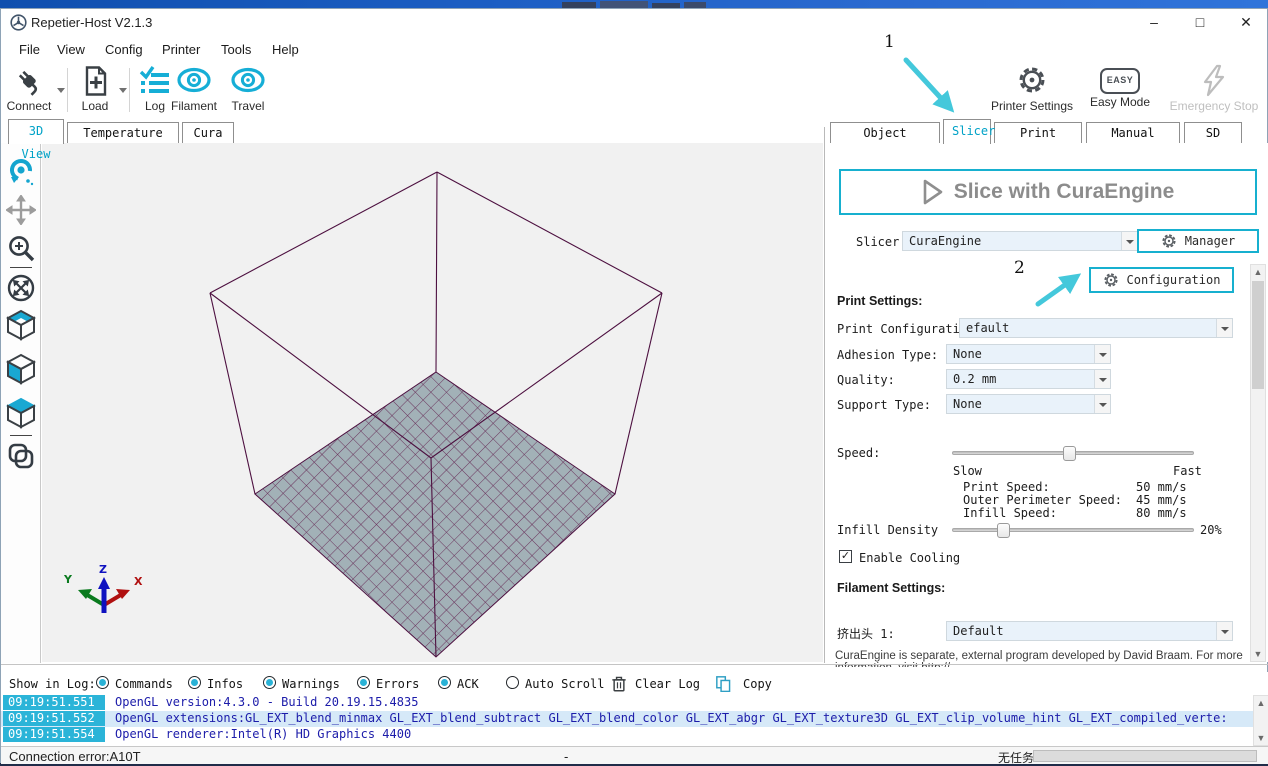 Image resolution: width=1268 pixels, height=766 pixels. Describe the element at coordinates (54, 702) in the screenshot. I see `log-timestamp: 09:19:51.551` at that location.